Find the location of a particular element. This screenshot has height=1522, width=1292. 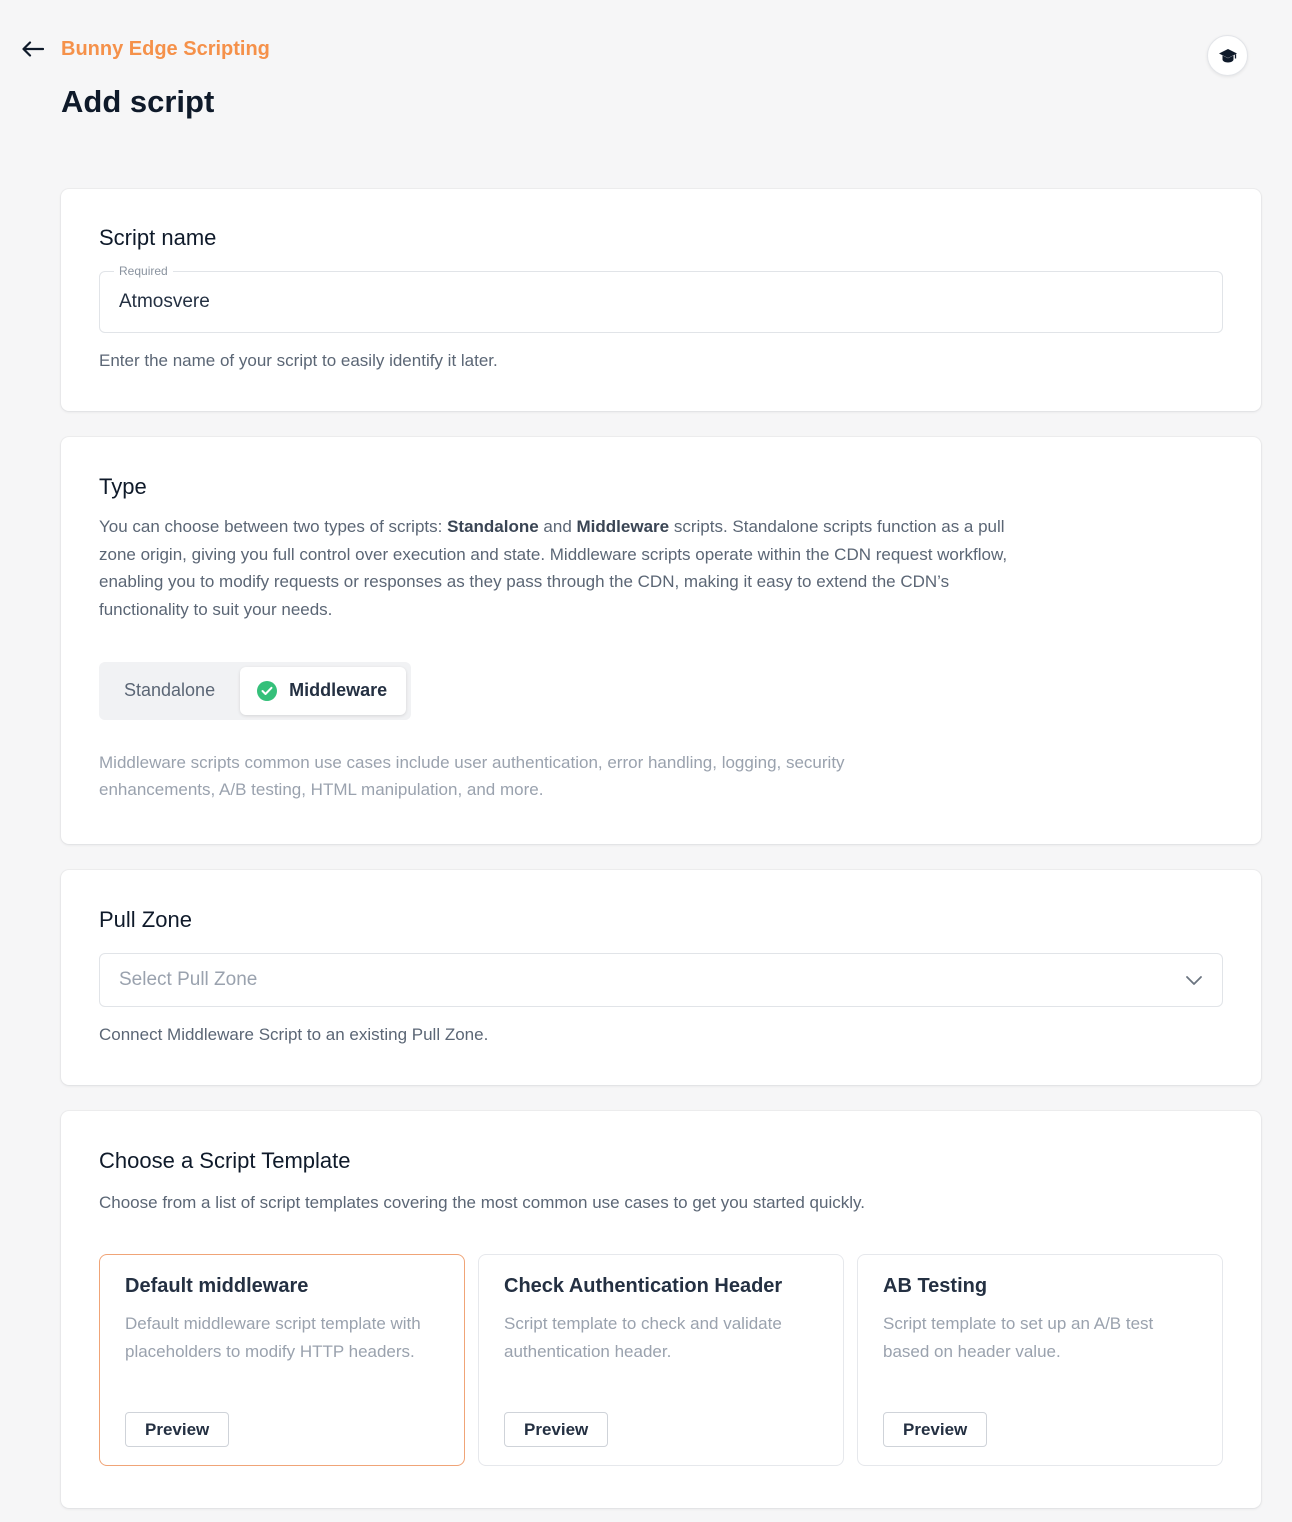

script-name-field: Required is located at coordinates (661, 298).